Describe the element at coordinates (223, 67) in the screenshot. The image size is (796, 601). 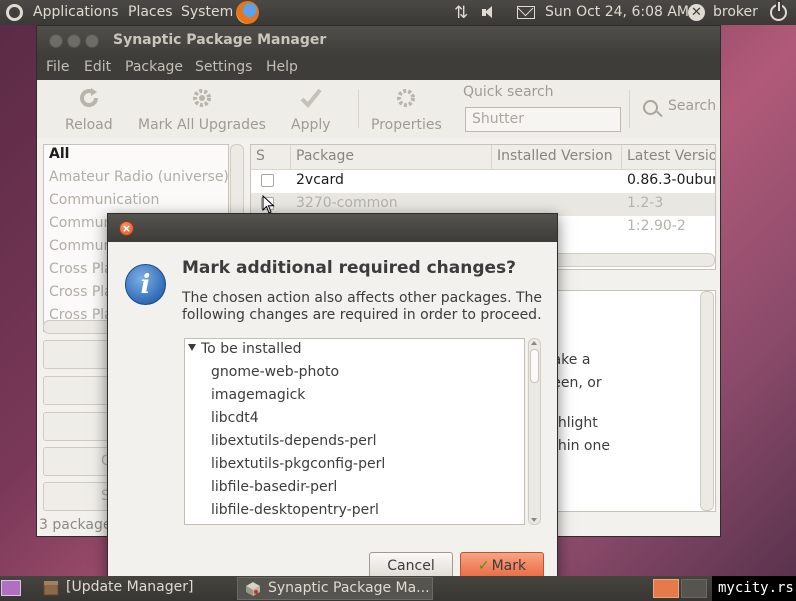
I see `menu-settings: Settings` at that location.